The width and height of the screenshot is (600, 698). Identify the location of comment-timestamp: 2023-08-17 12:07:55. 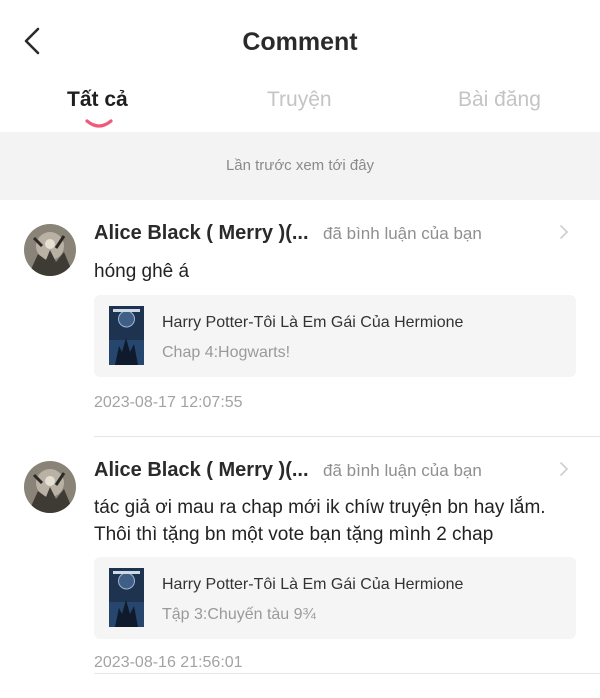
(168, 402).